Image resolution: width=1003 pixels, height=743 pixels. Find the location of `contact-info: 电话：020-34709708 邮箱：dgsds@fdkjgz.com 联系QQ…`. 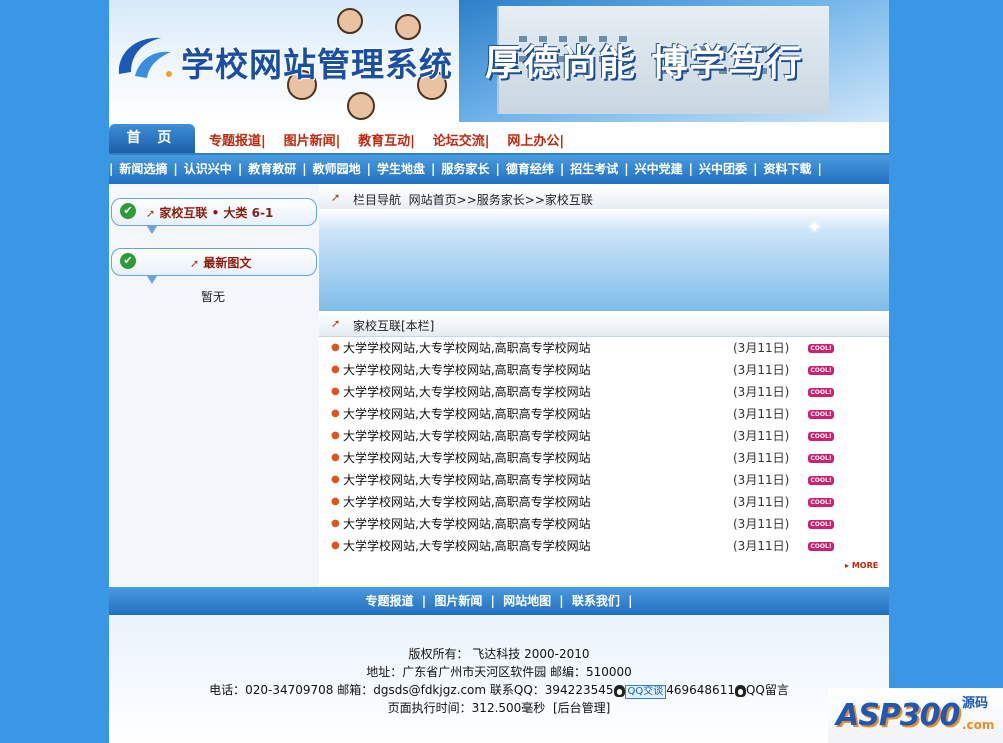

contact-info: 电话：020-34709708 邮箱：dgsds@fdkjgz.com 联系QQ… is located at coordinates (411, 690).